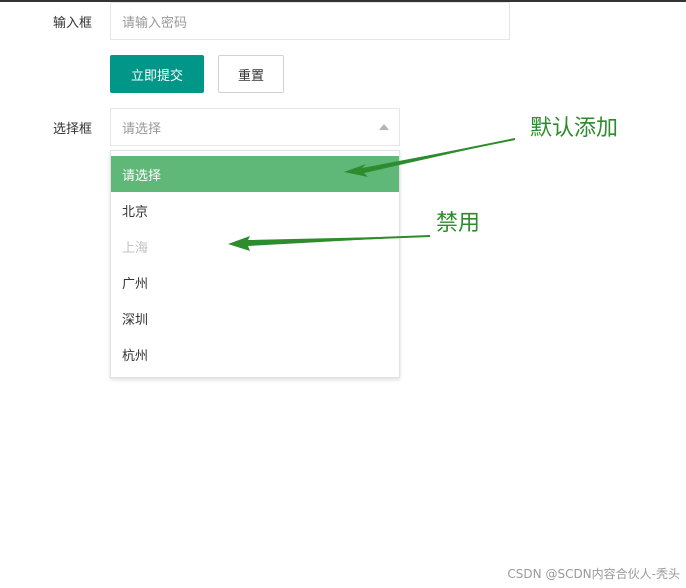  Describe the element at coordinates (438, 154) in the screenshot. I see `arrow-shaft-default` at that location.